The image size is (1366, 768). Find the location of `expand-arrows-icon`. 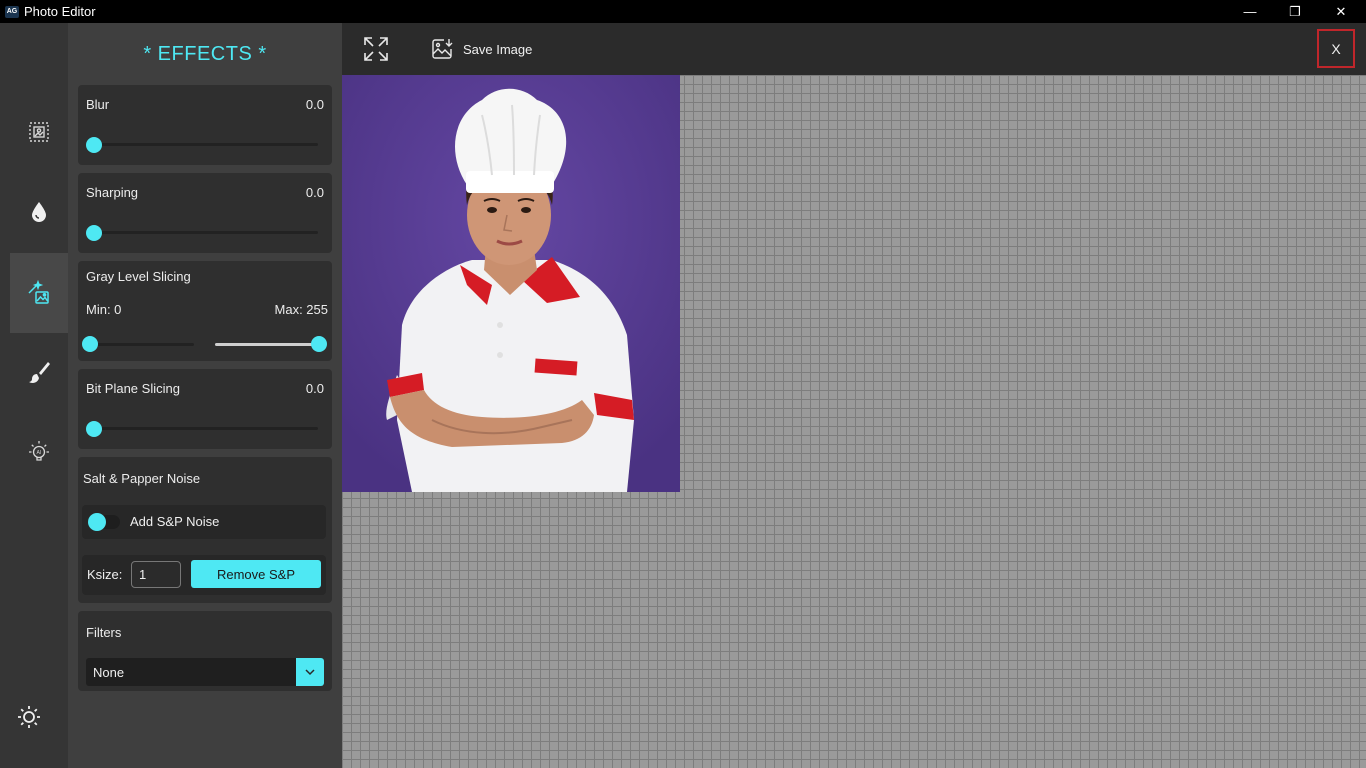

expand-arrows-icon is located at coordinates (376, 49).